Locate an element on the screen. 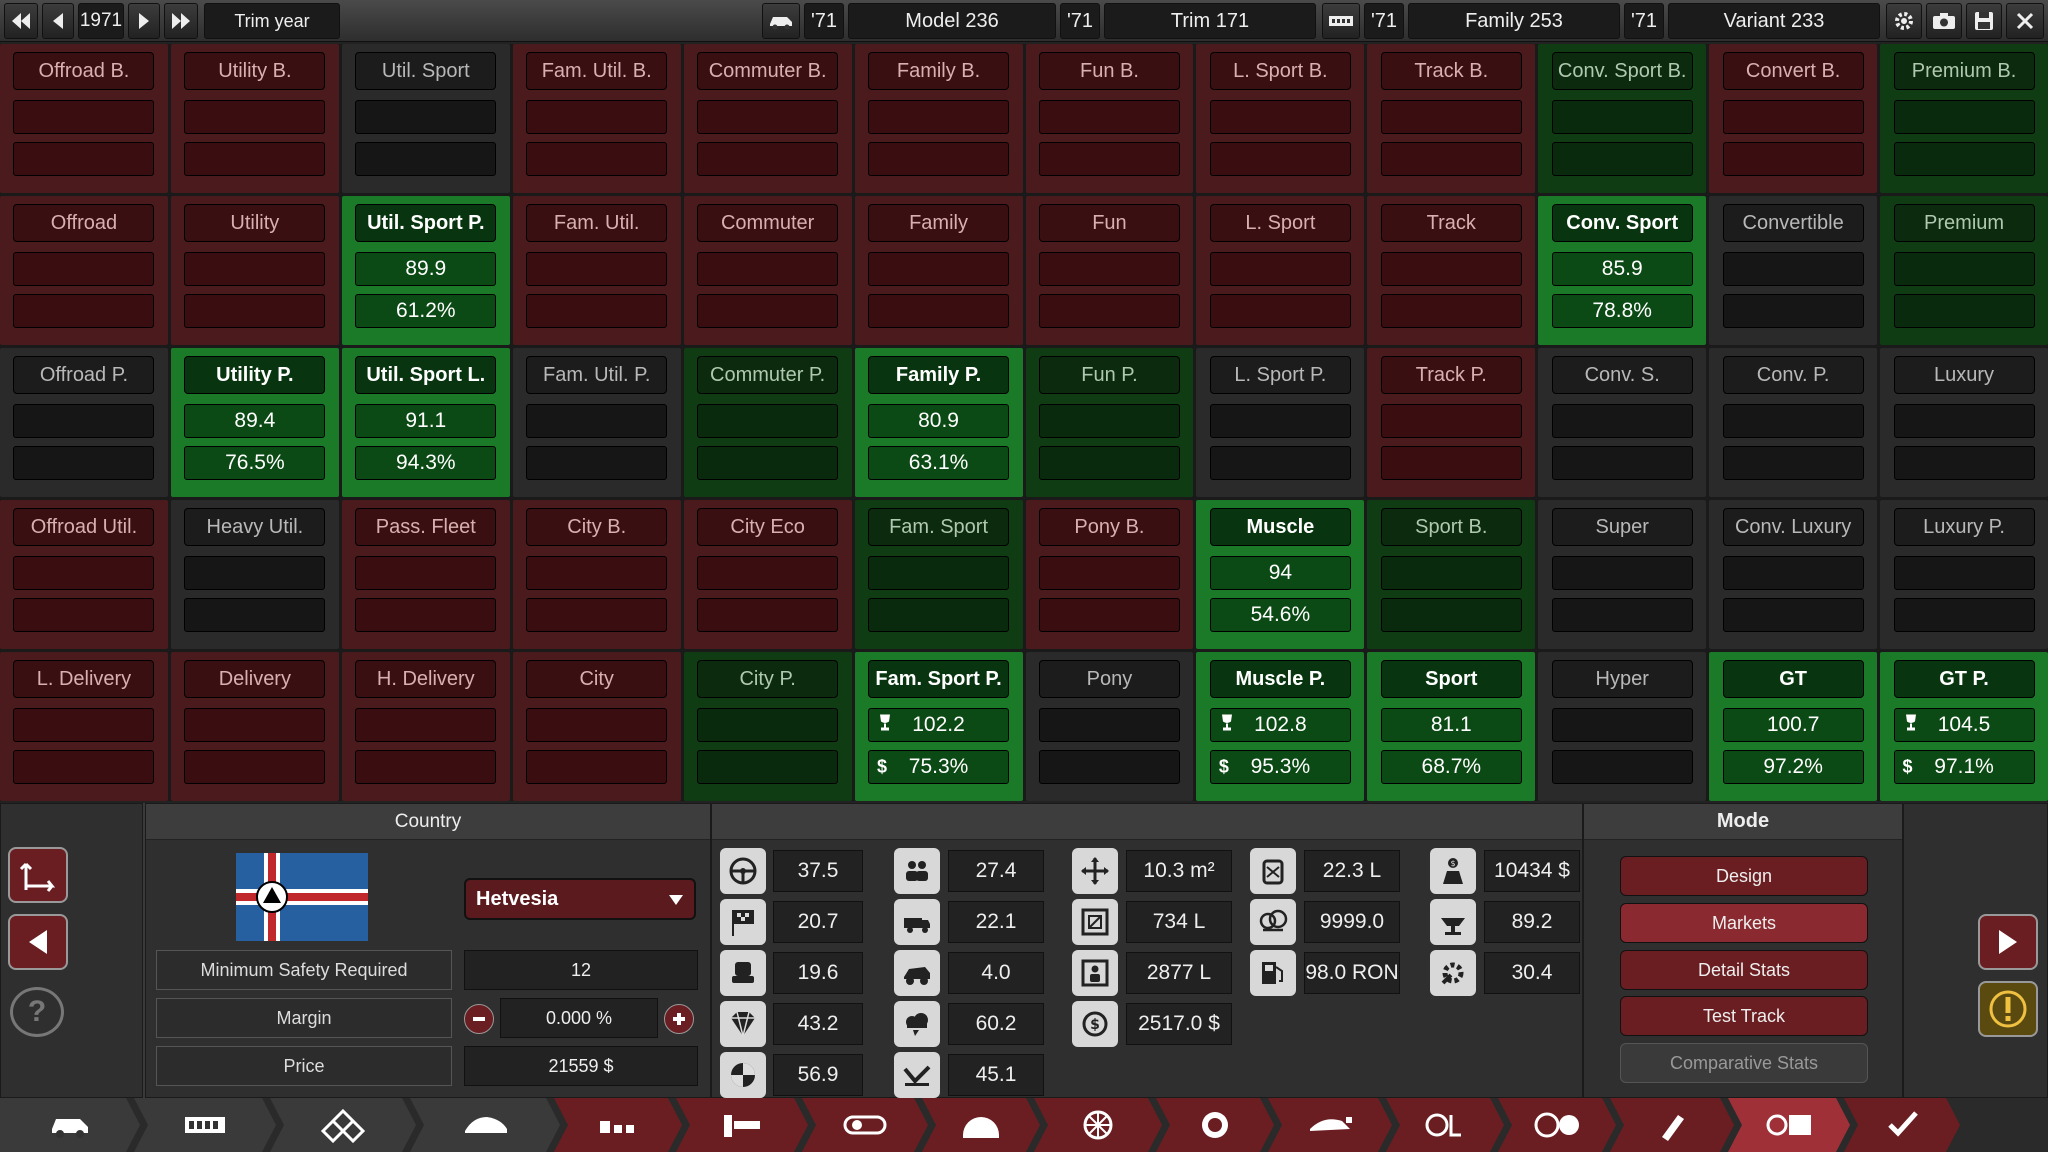 This screenshot has height=1152, width=2048. tab-wheels-icon is located at coordinates (1098, 1125).